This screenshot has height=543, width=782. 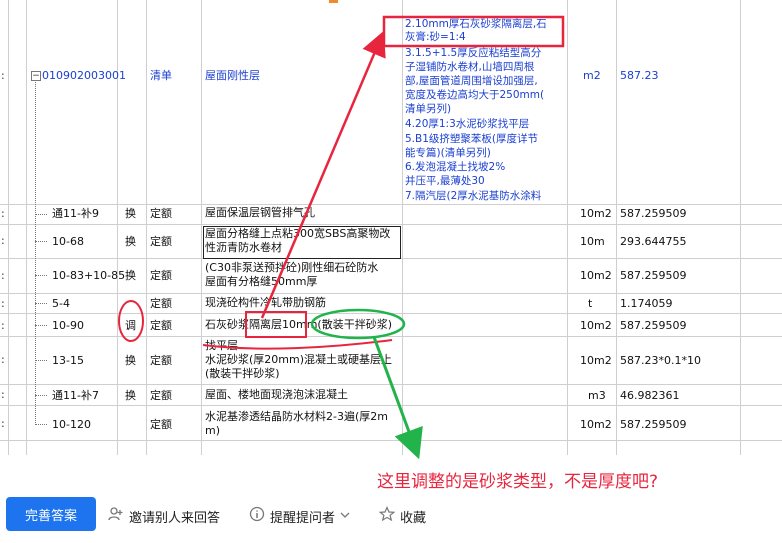 What do you see at coordinates (51, 514) in the screenshot?
I see `improve-answer-button: 完善答案` at bounding box center [51, 514].